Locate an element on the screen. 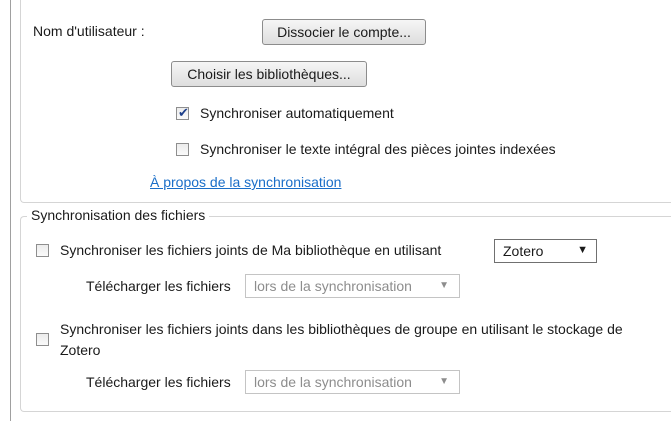 This screenshot has width=671, height=421. group-download-label: Télécharger les fichiers is located at coordinates (158, 382).